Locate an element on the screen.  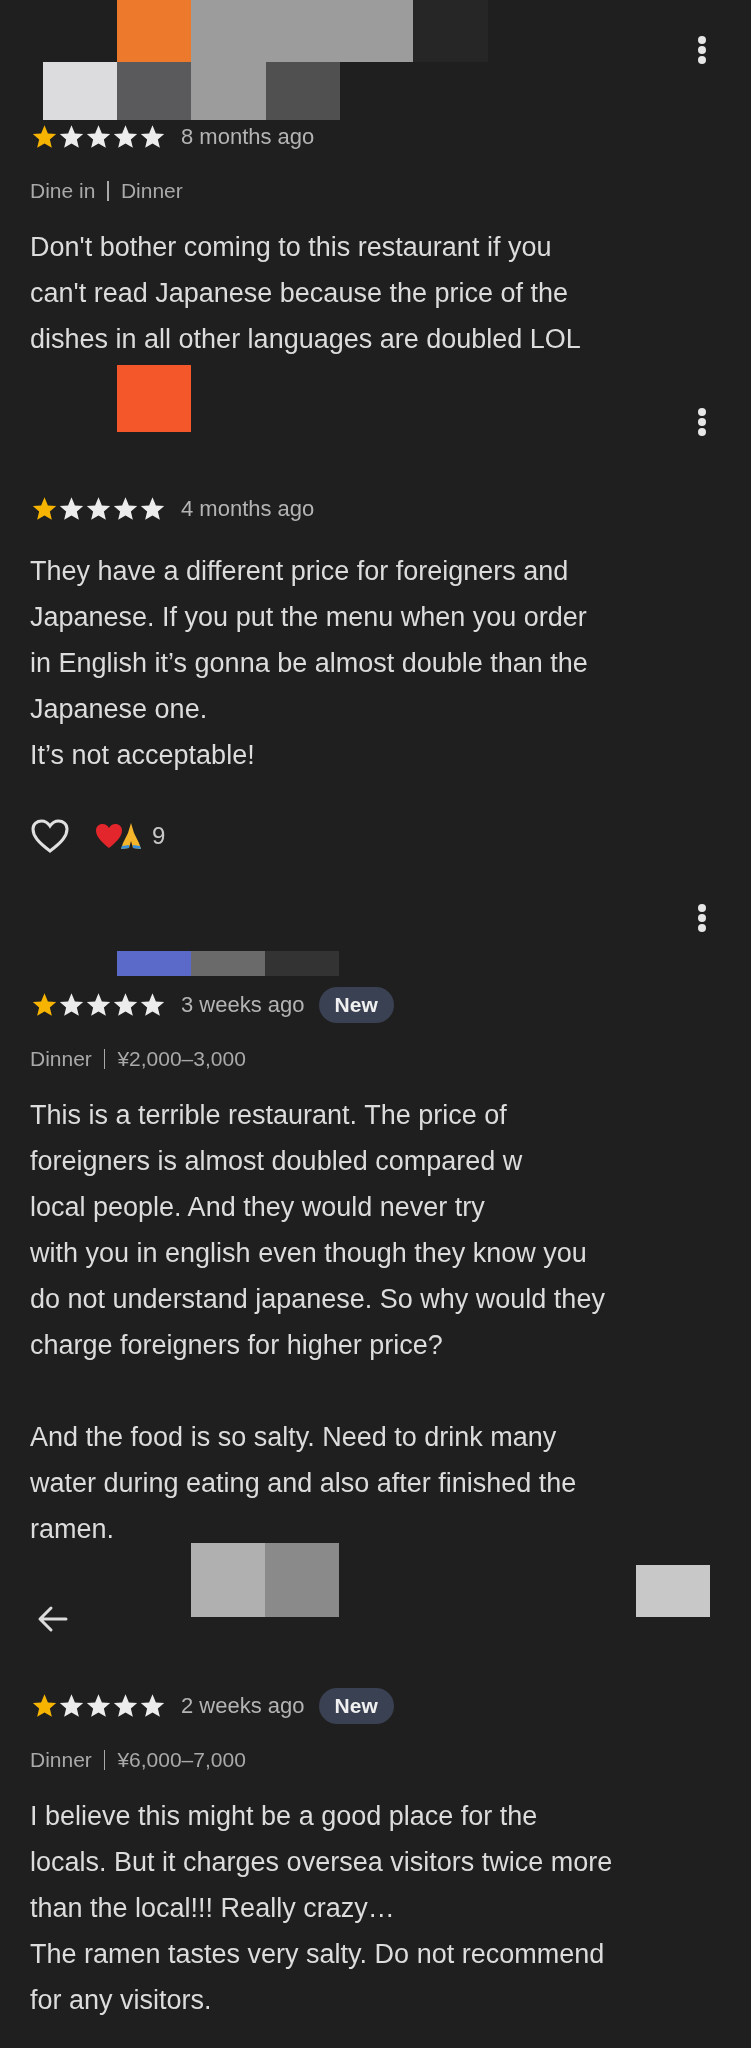
back-arrow-icon is located at coordinates (52, 1619).